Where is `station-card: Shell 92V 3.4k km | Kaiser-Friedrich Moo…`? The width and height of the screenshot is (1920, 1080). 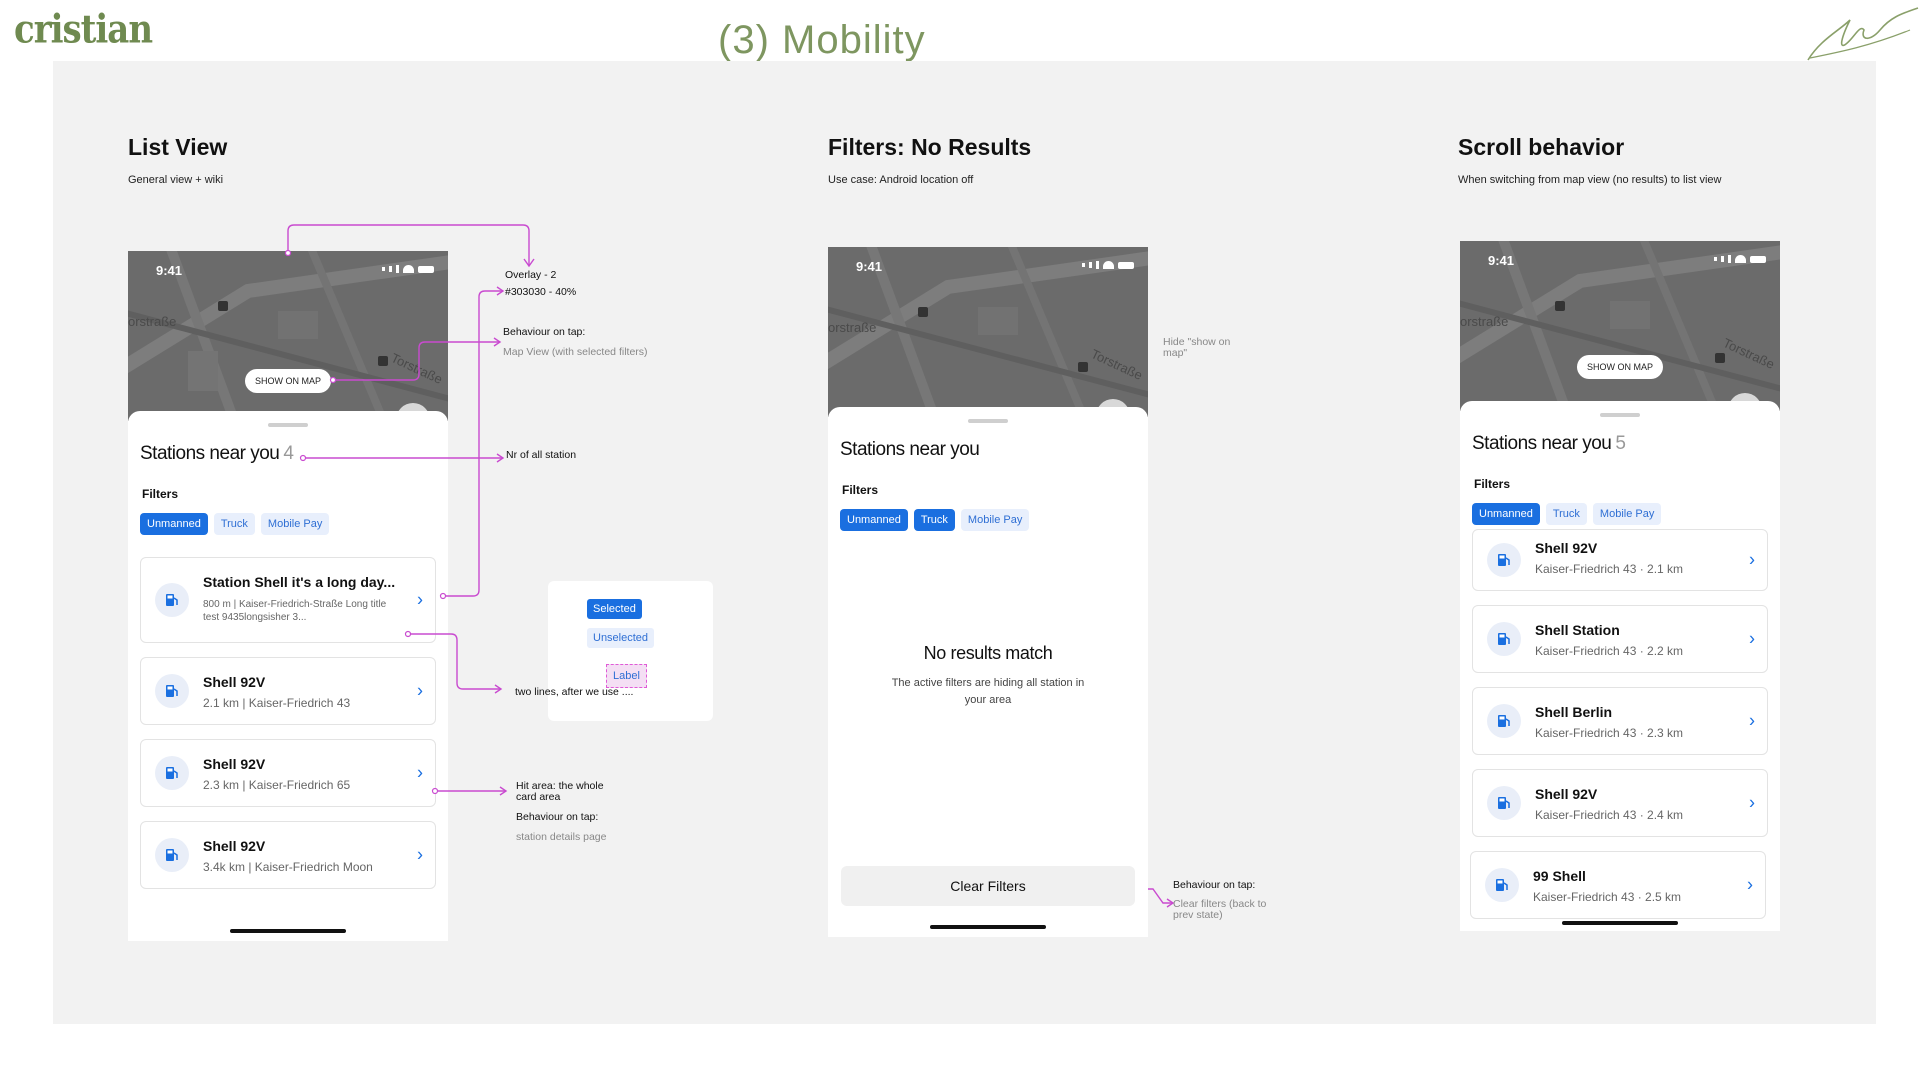
station-card: Shell 92V 3.4k km | Kaiser-Friedrich Moo… is located at coordinates (288, 855).